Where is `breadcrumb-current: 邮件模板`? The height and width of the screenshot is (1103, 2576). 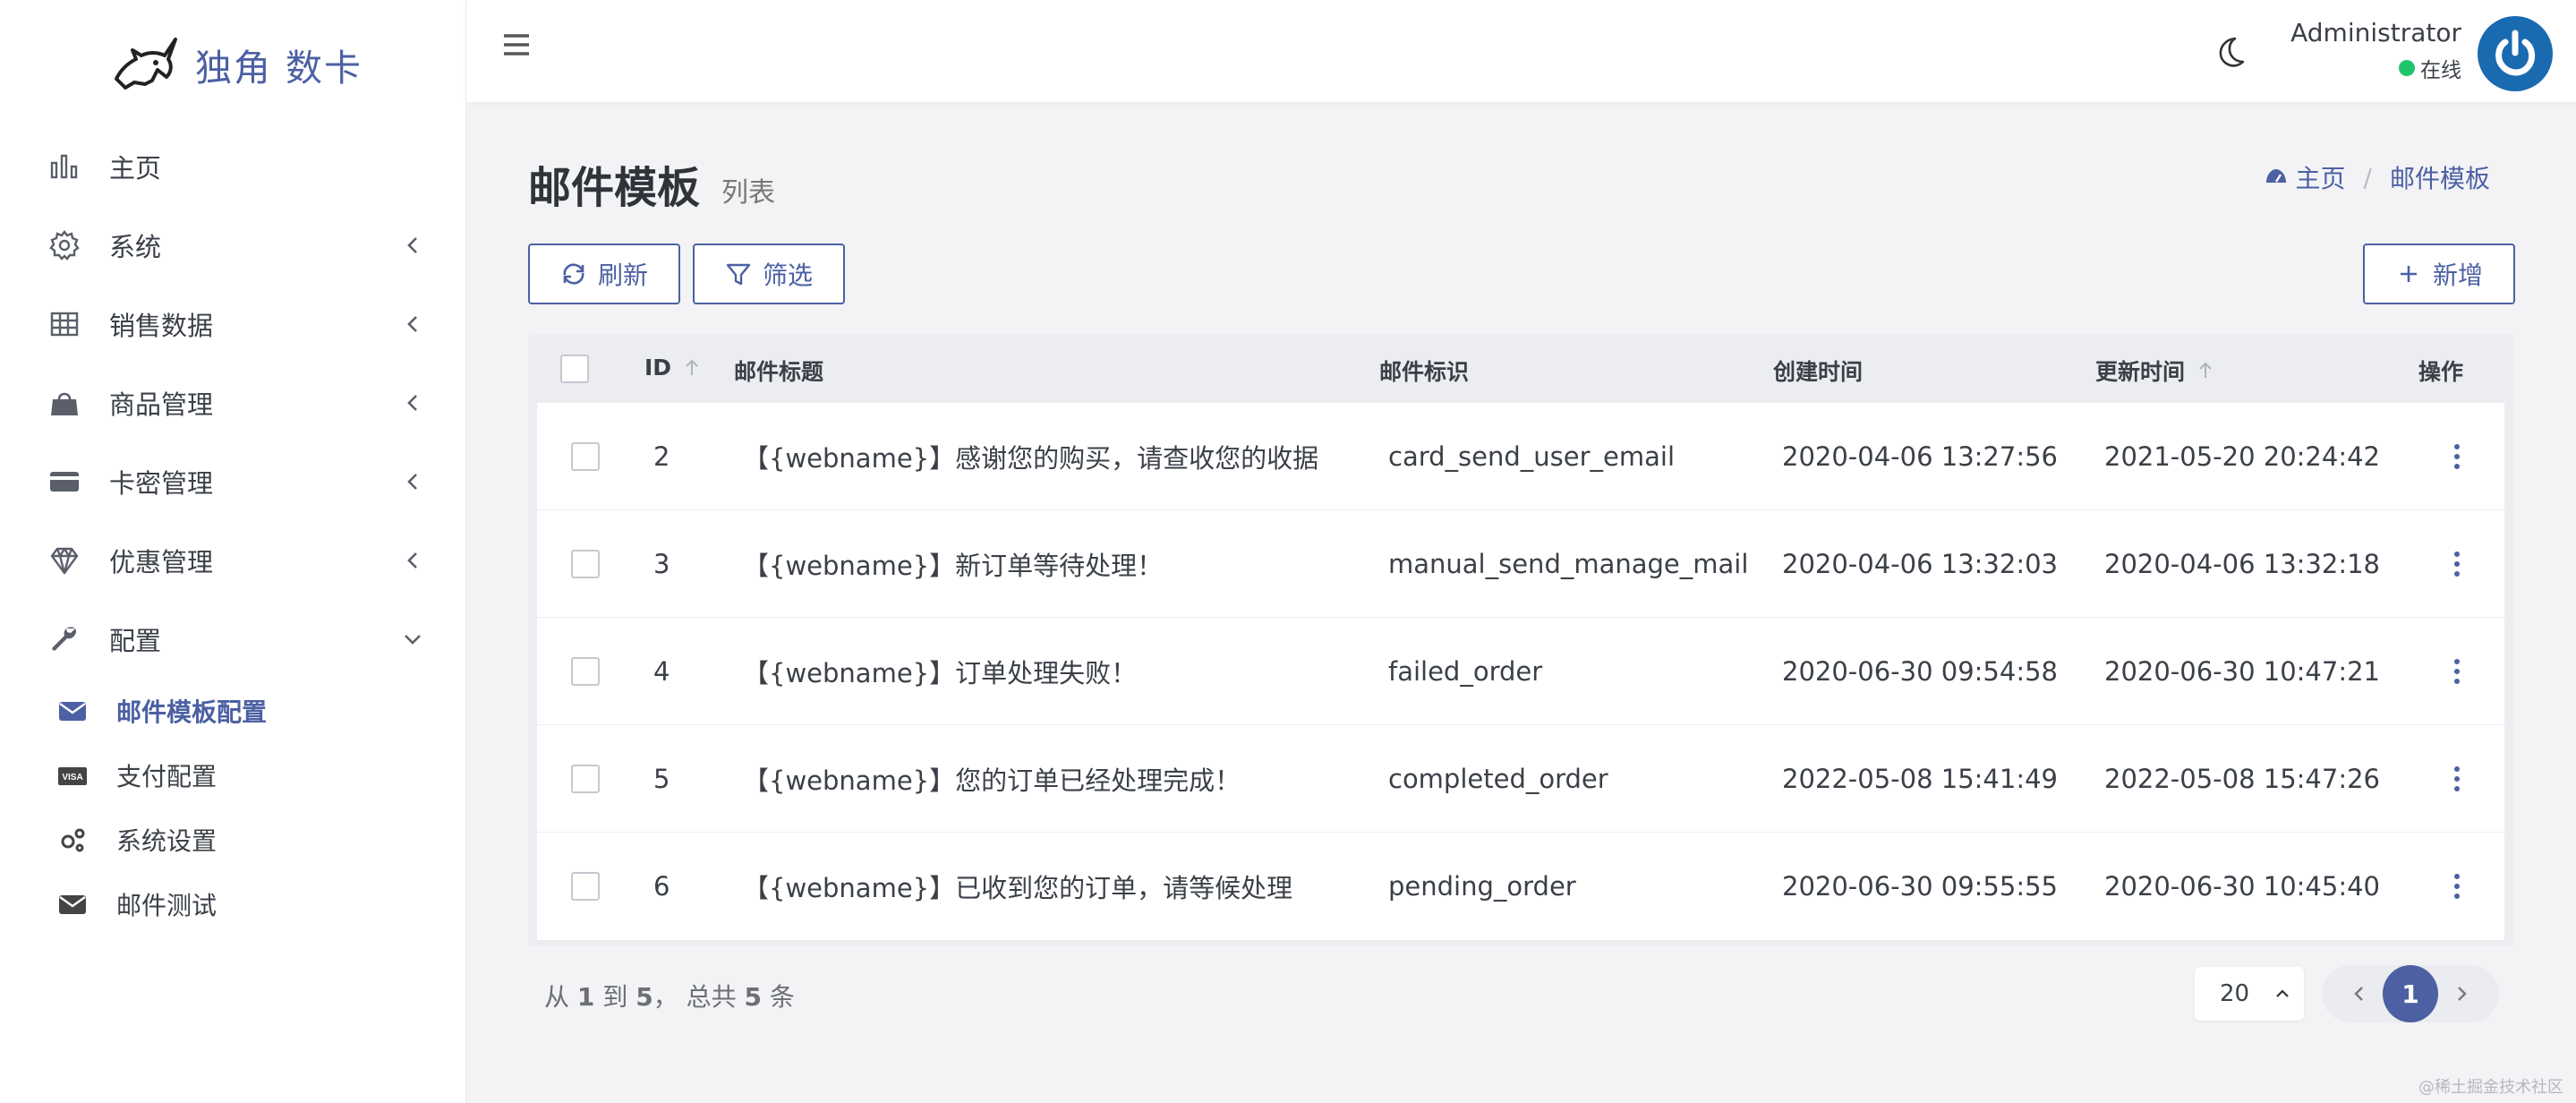 breadcrumb-current: 邮件模板 is located at coordinates (2439, 178).